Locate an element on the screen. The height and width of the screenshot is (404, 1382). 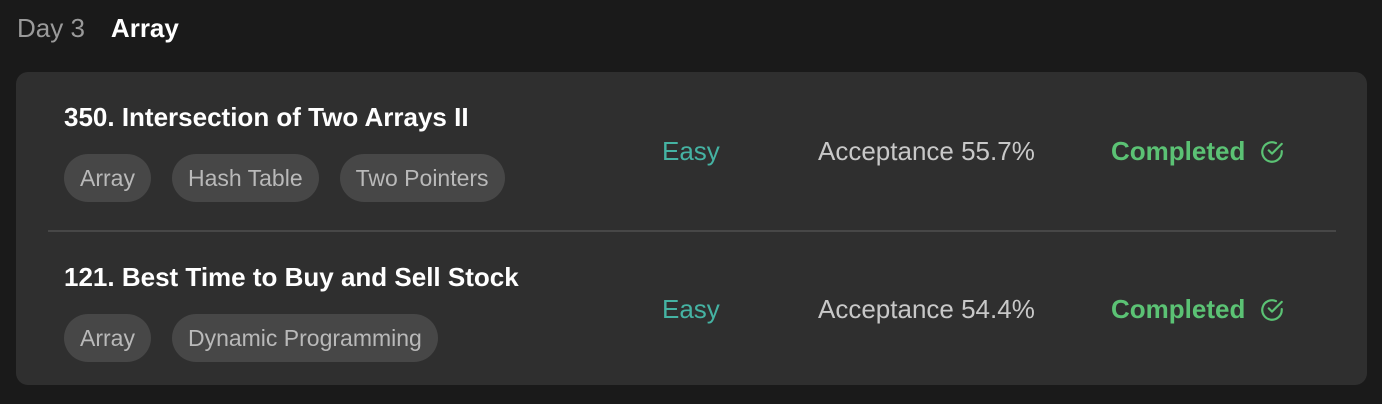
tag-list: Array Dynamic Programming is located at coordinates (251, 338).